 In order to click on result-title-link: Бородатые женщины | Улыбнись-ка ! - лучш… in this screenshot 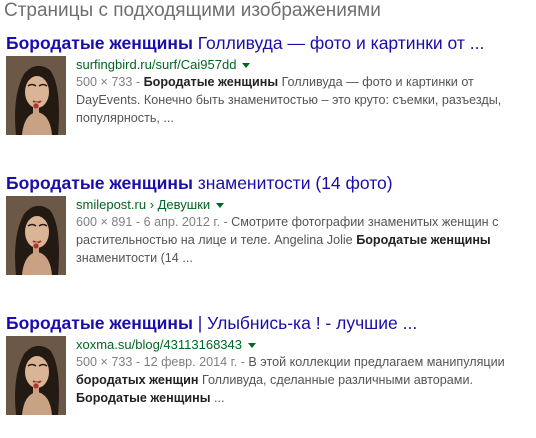, I will do `click(268, 323)`.